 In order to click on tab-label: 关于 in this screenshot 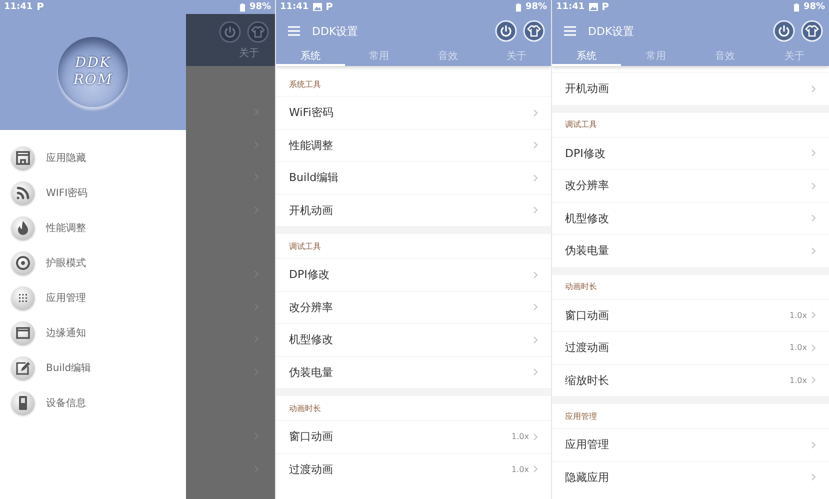, I will do `click(249, 53)`.